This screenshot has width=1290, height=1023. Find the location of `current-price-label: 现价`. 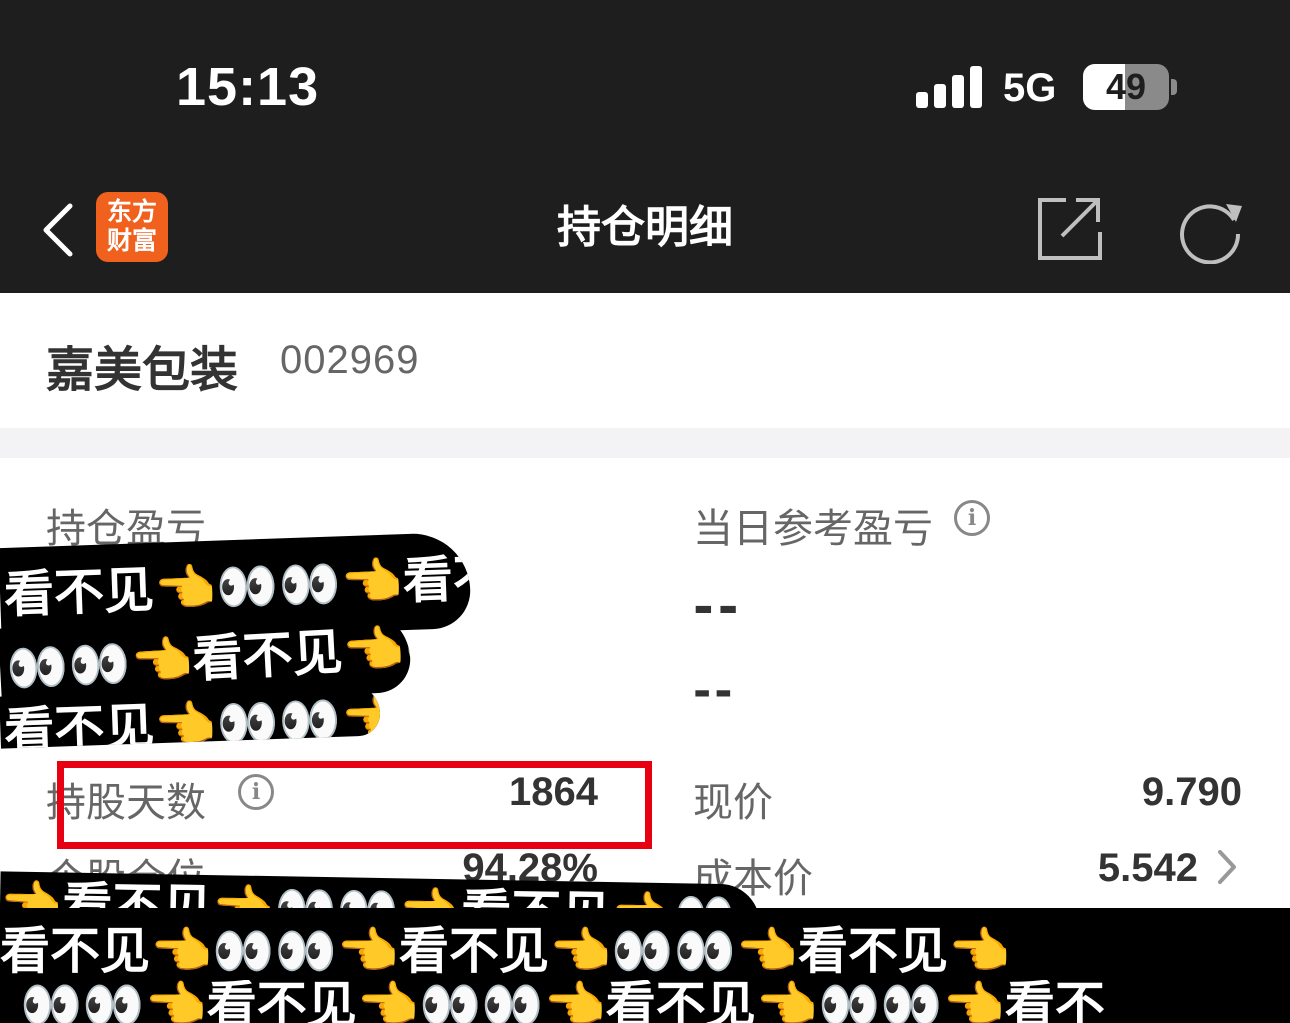

current-price-label: 现价 is located at coordinates (733, 803).